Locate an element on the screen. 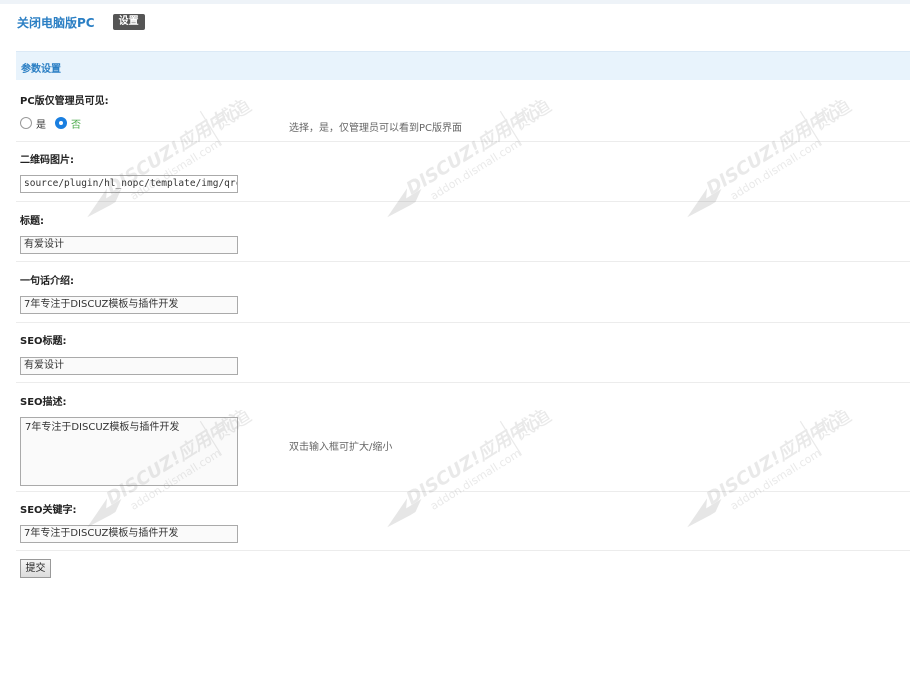  seo-desc-textarea: 7年专注于DISCUZ模板与插件开发 is located at coordinates (129, 451).